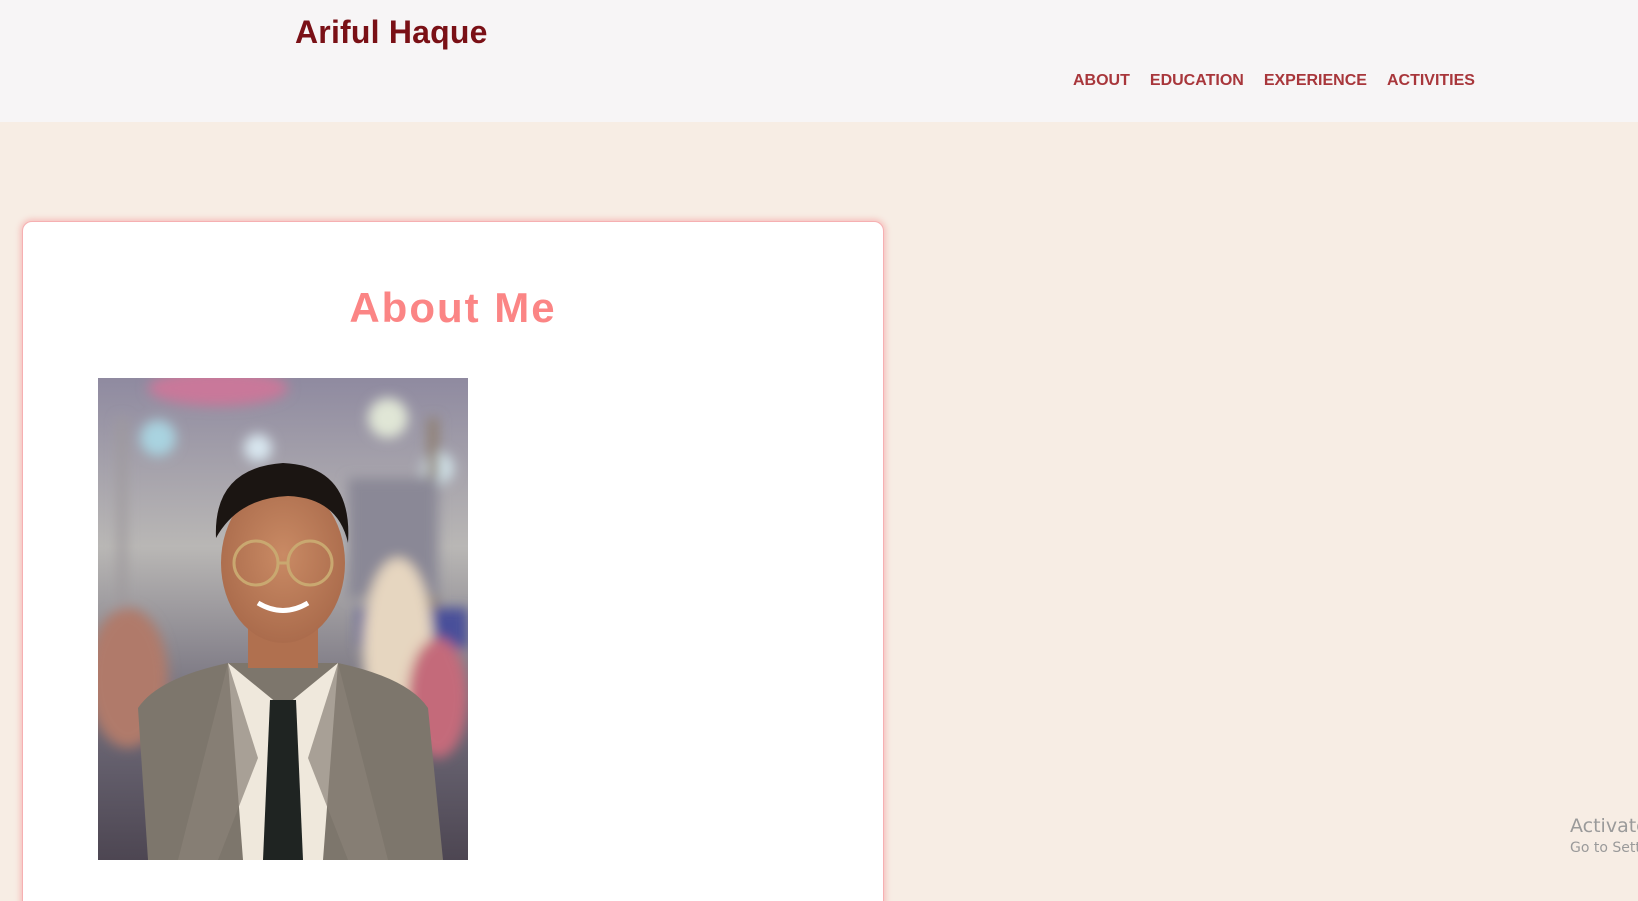 The height and width of the screenshot is (901, 1638). Describe the element at coordinates (1431, 81) in the screenshot. I see `nav-link-activities: ACTIVITIES` at that location.